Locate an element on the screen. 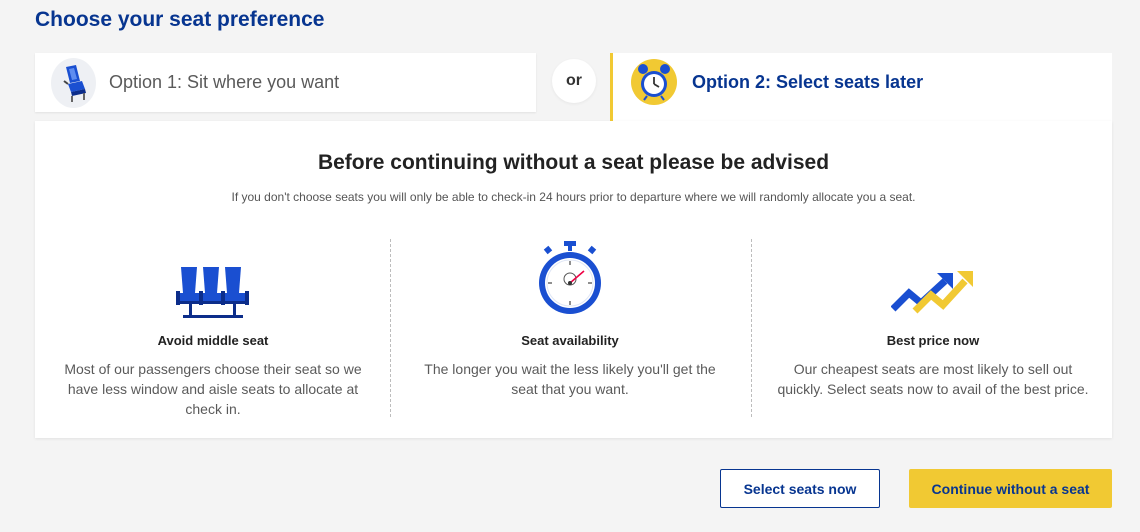  option-sit-where-you-want: Option 1: Sit where you want is located at coordinates (285, 82).